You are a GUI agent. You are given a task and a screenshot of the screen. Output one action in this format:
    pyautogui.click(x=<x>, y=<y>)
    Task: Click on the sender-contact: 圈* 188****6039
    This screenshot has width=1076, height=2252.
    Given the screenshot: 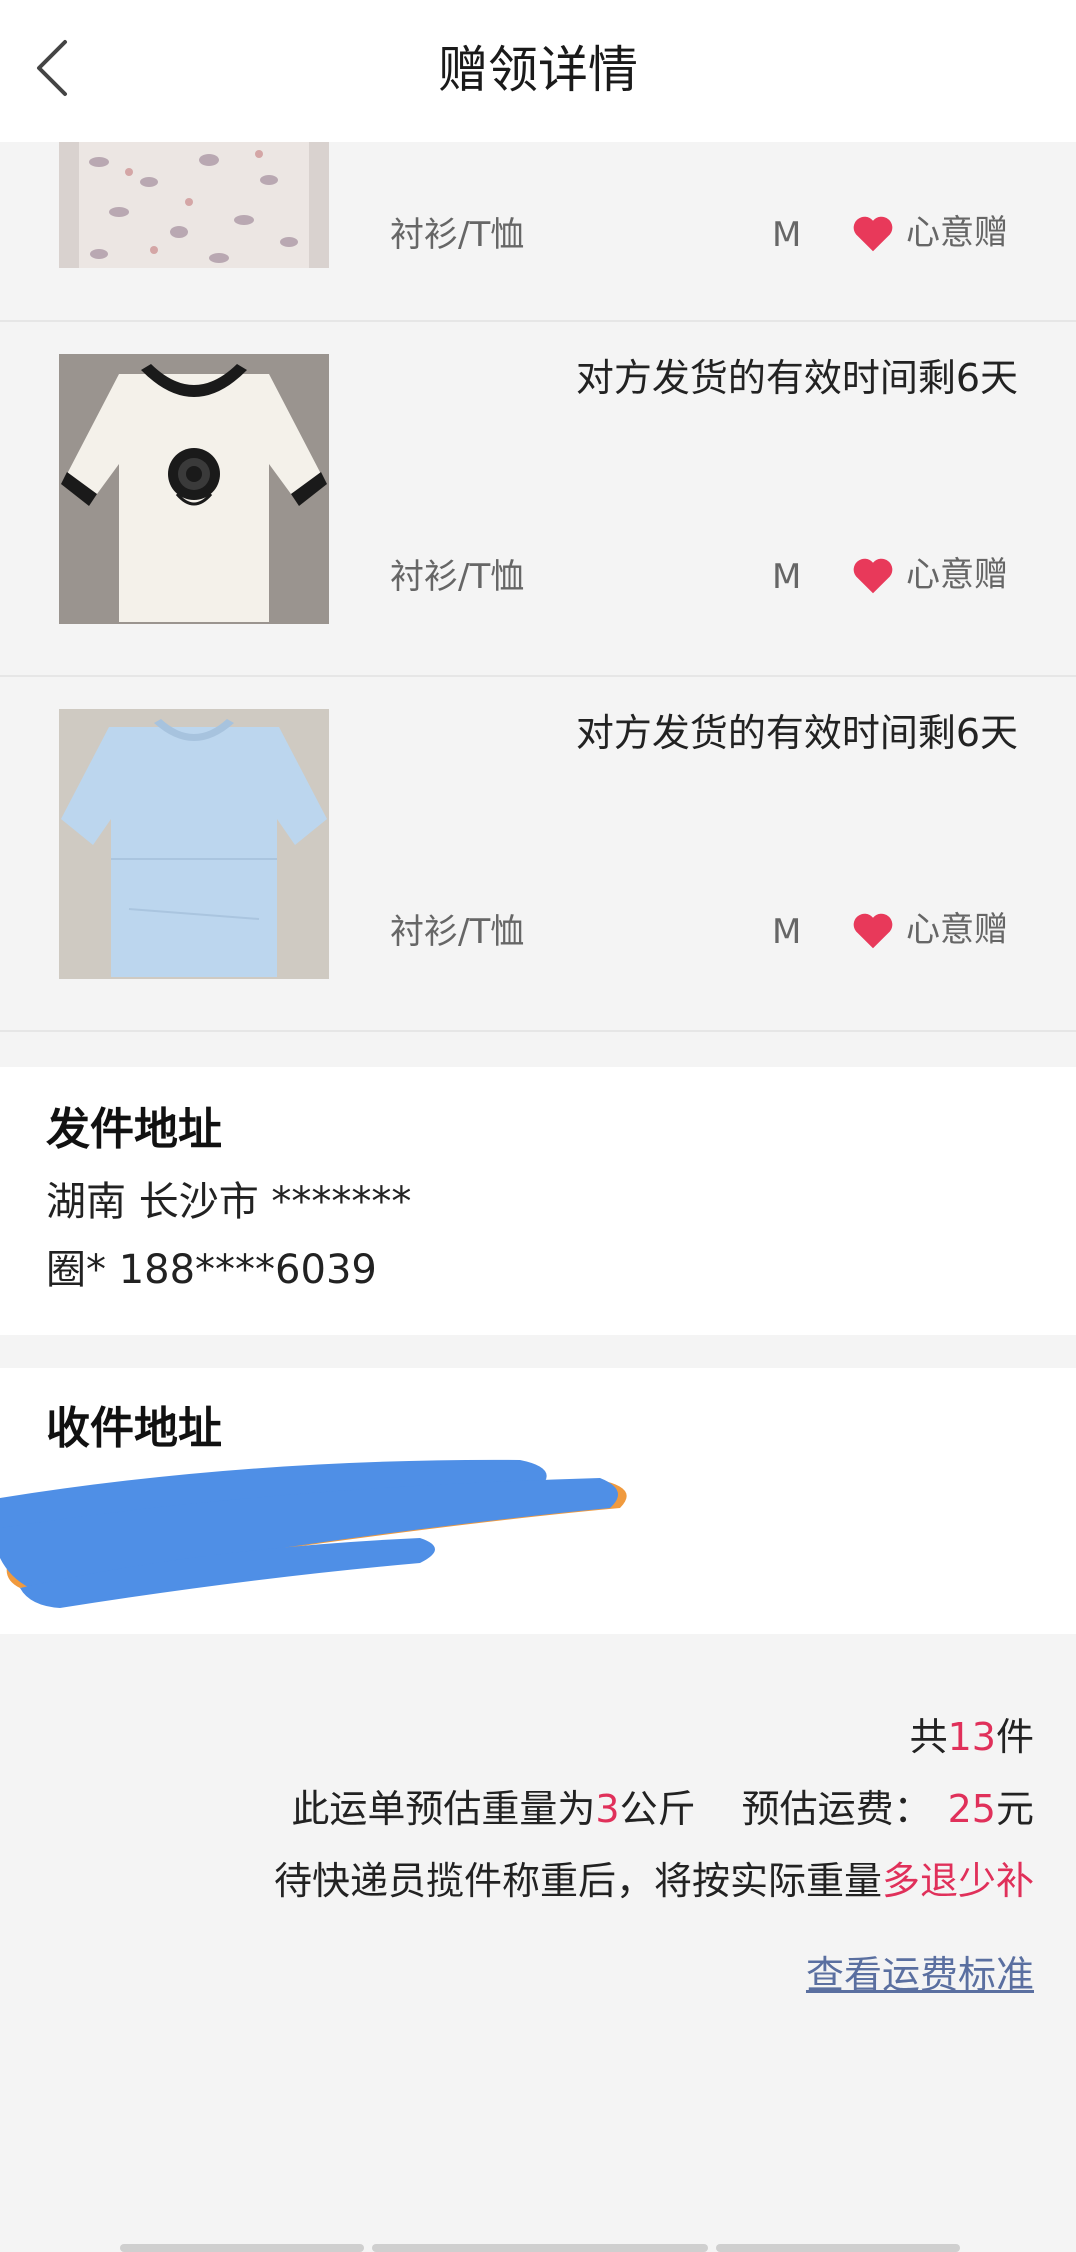 What is the action you would take?
    pyautogui.click(x=211, y=1270)
    